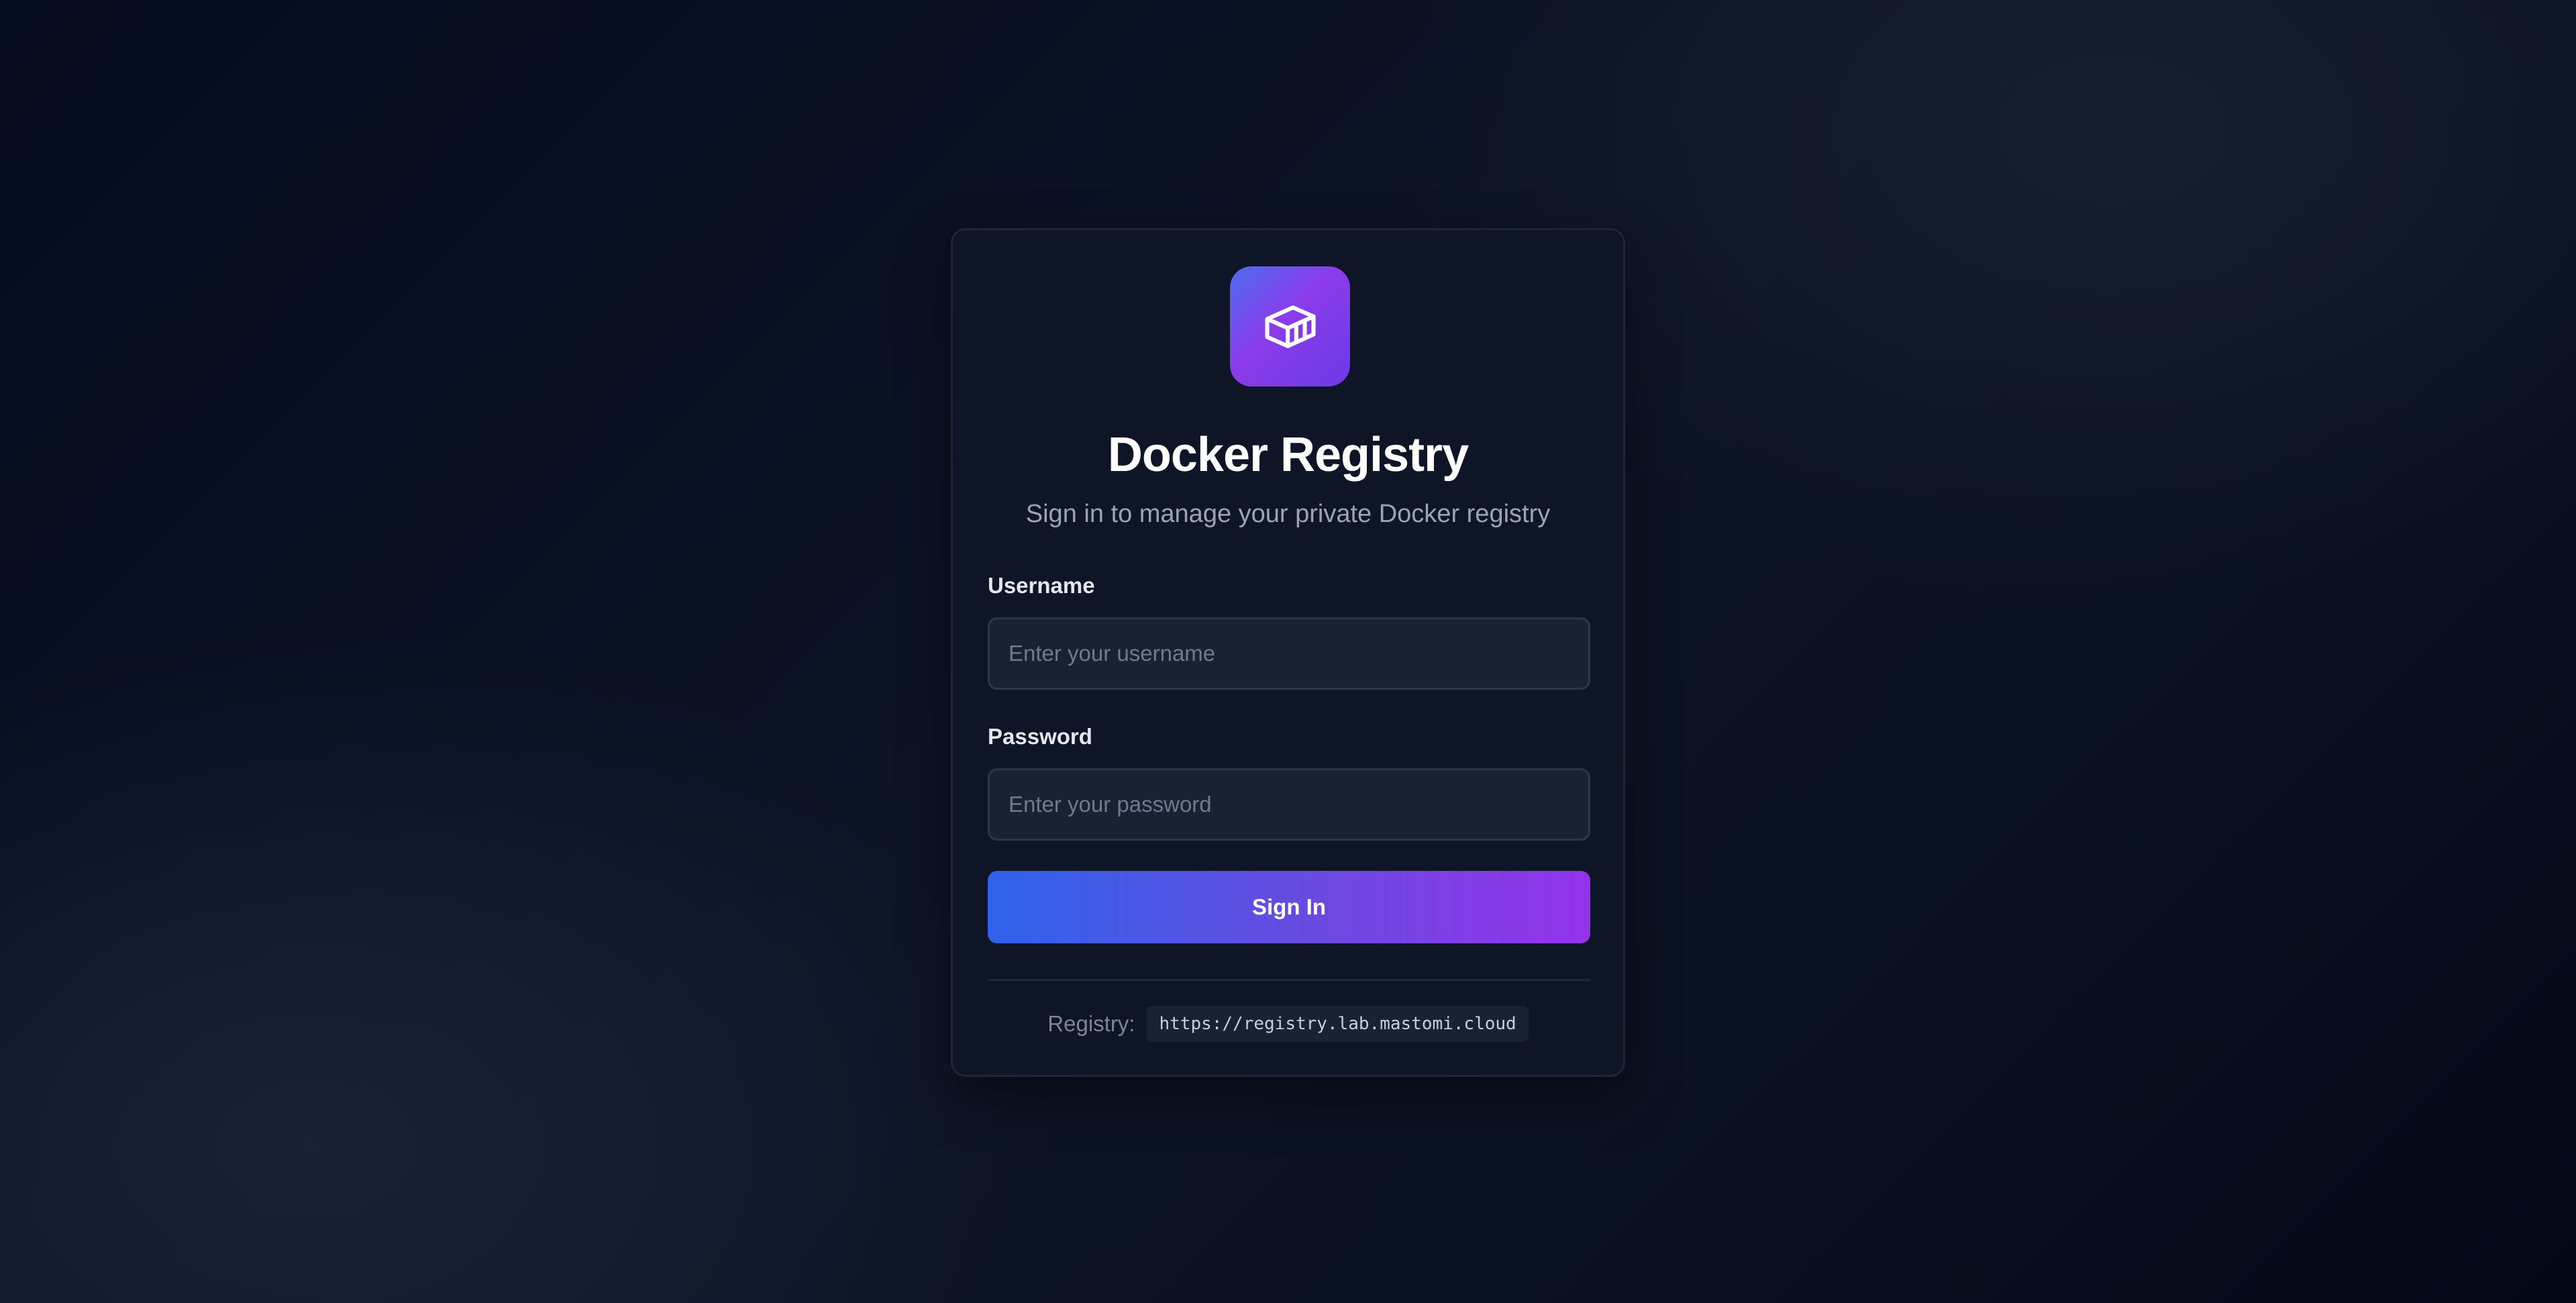 The height and width of the screenshot is (1303, 2576). What do you see at coordinates (1289, 907) in the screenshot?
I see `sign-in-button: Sign In` at bounding box center [1289, 907].